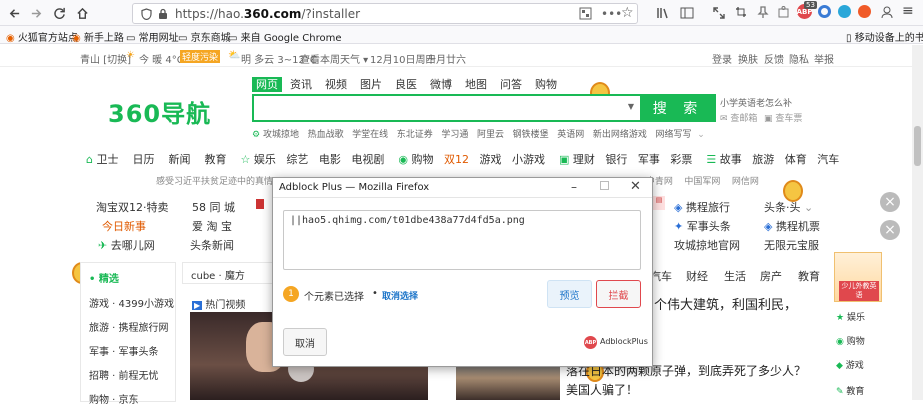 The image size is (923, 406). What do you see at coordinates (756, 102) in the screenshot?
I see `search-suggestion: 小学英语老怎么补` at bounding box center [756, 102].